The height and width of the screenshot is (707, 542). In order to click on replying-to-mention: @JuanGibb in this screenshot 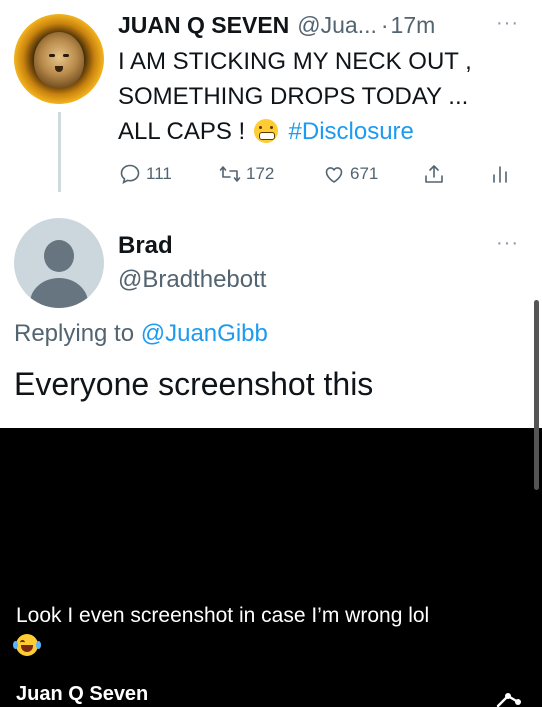, I will do `click(204, 333)`.